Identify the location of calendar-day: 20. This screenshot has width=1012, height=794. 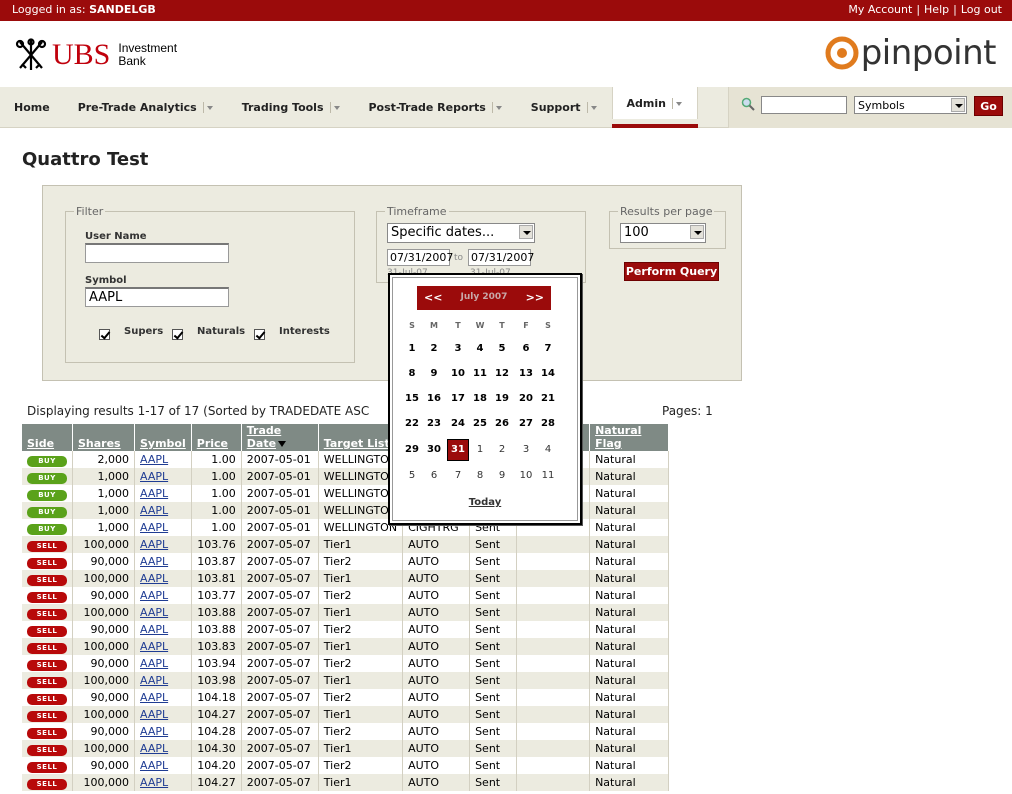
(526, 399).